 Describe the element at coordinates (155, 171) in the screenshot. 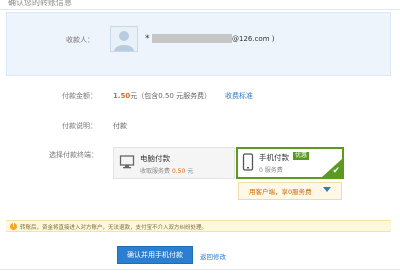

I see `option-pc-sub-prefix: 收取服务费` at that location.